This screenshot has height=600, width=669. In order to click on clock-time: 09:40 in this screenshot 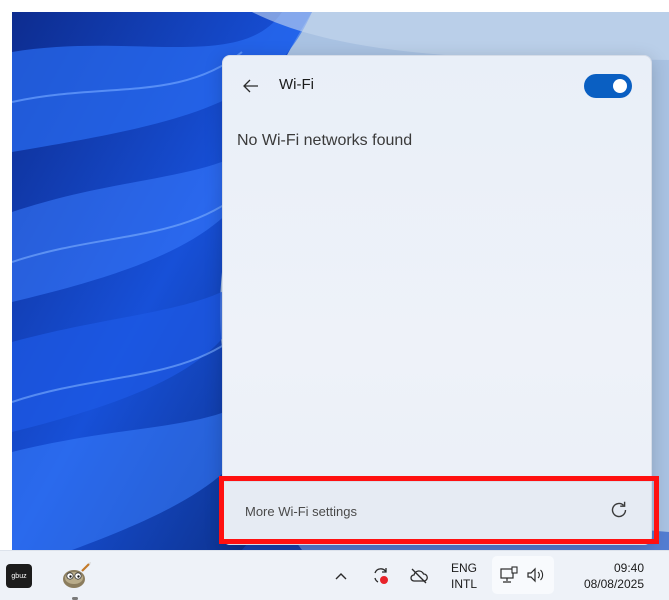, I will do `click(628, 568)`.